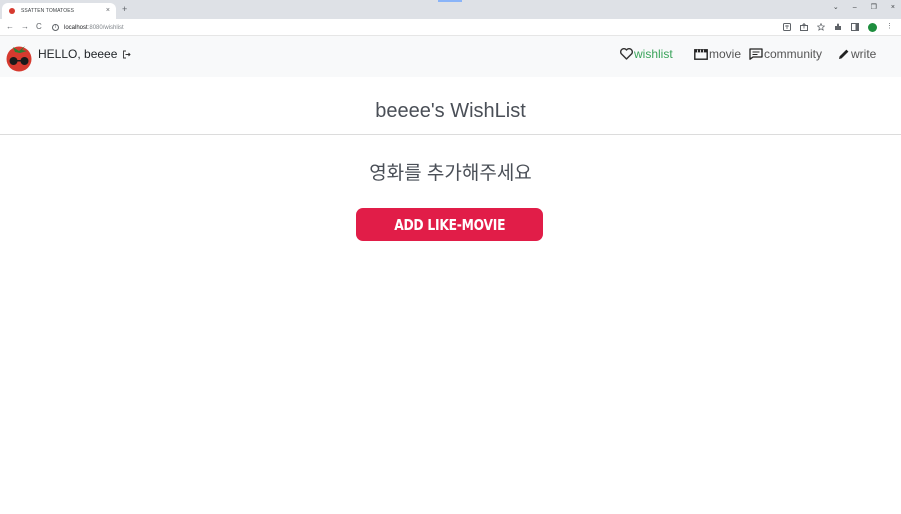  I want to click on site-info-icon: i, so click(55, 27).